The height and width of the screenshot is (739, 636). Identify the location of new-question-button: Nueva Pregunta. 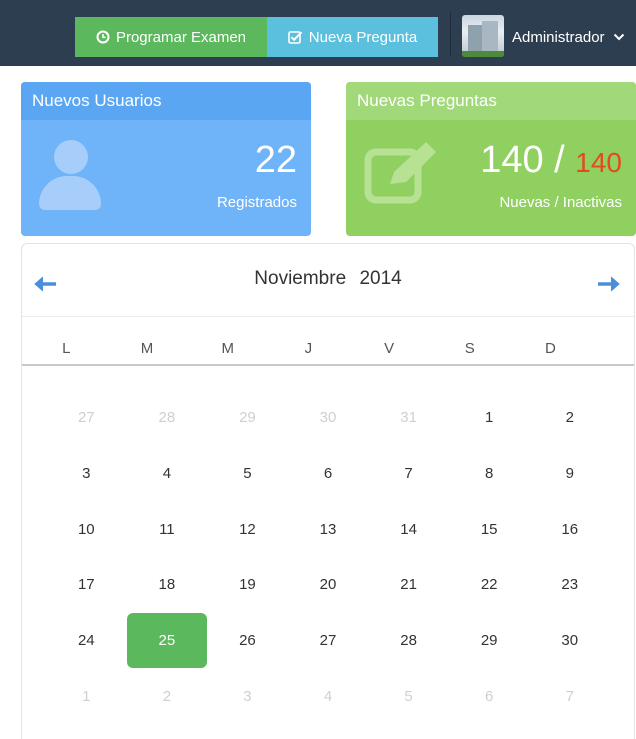
(352, 37).